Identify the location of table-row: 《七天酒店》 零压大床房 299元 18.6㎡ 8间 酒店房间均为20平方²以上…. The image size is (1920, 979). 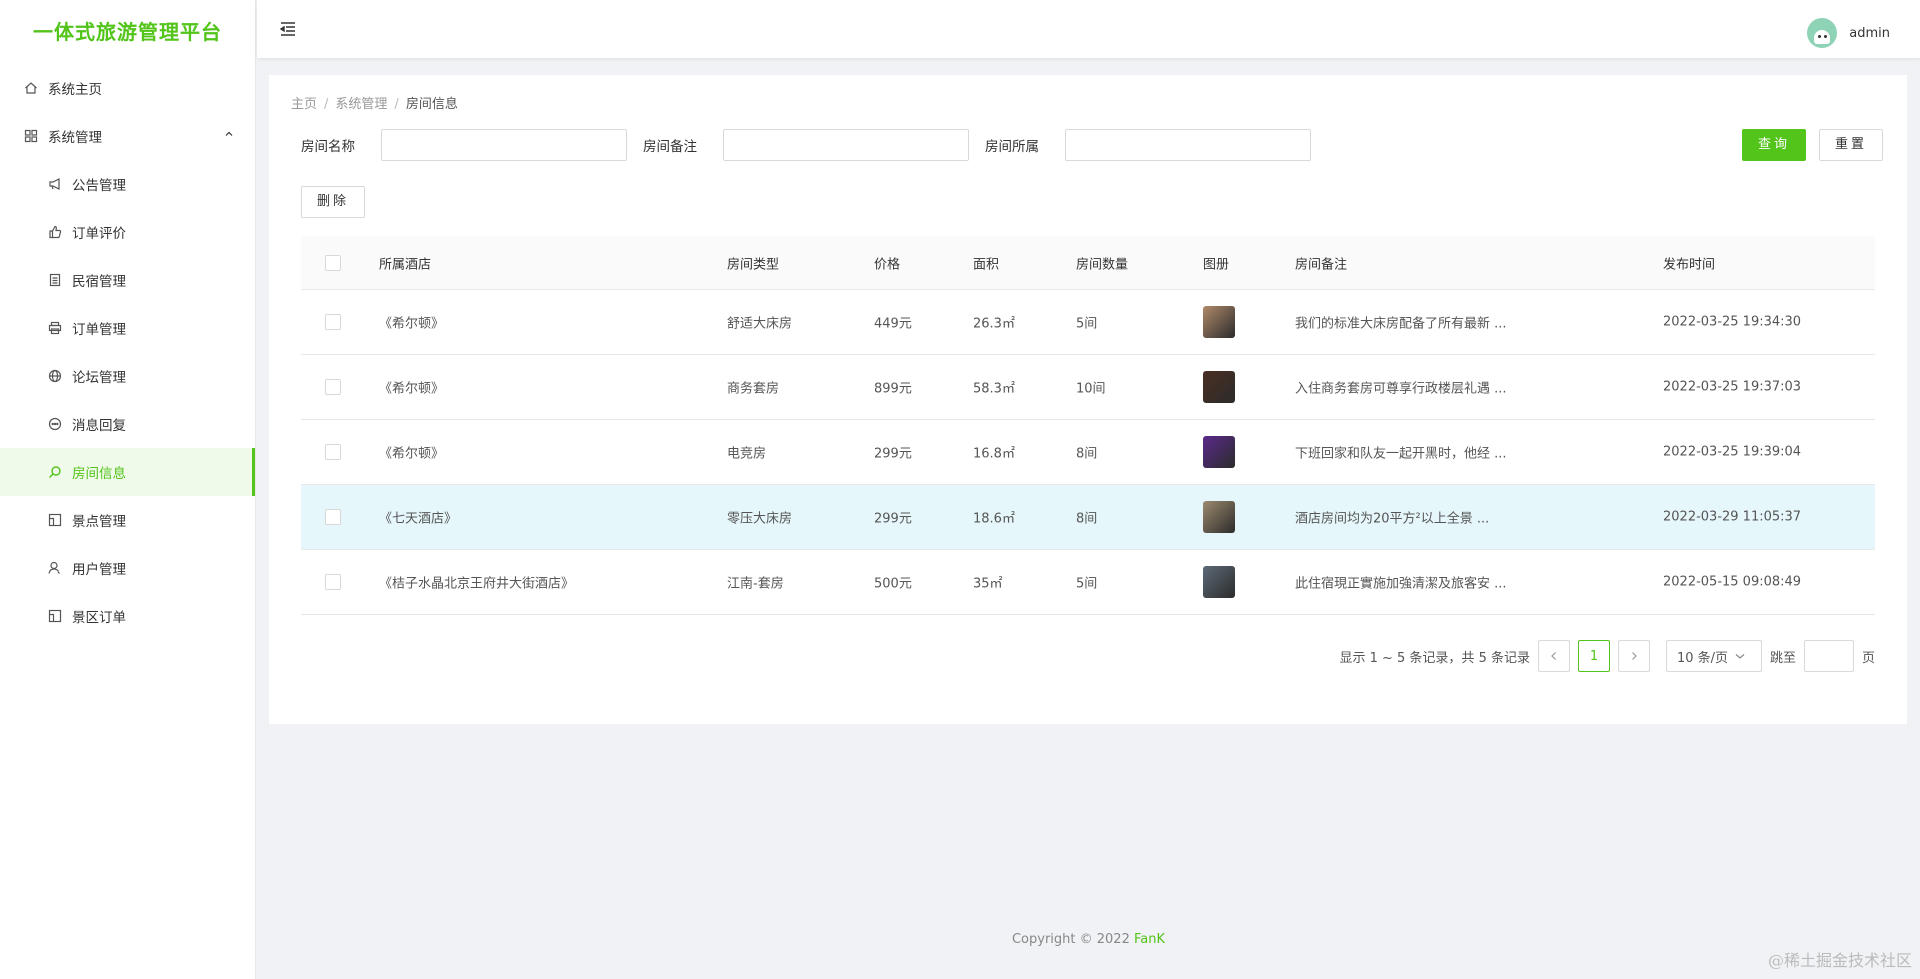
(1088, 517).